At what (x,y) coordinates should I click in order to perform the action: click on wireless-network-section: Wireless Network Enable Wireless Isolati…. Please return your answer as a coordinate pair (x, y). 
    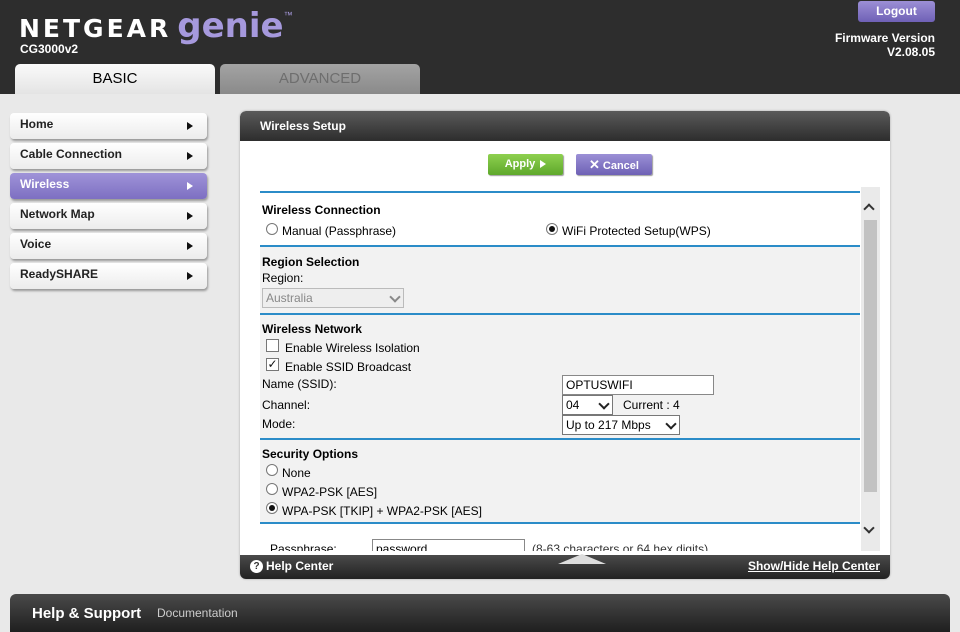
    Looking at the image, I should click on (560, 376).